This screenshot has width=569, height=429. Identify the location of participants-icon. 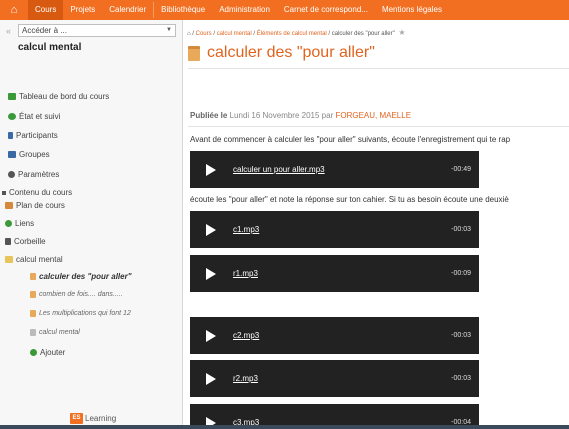
(10, 135).